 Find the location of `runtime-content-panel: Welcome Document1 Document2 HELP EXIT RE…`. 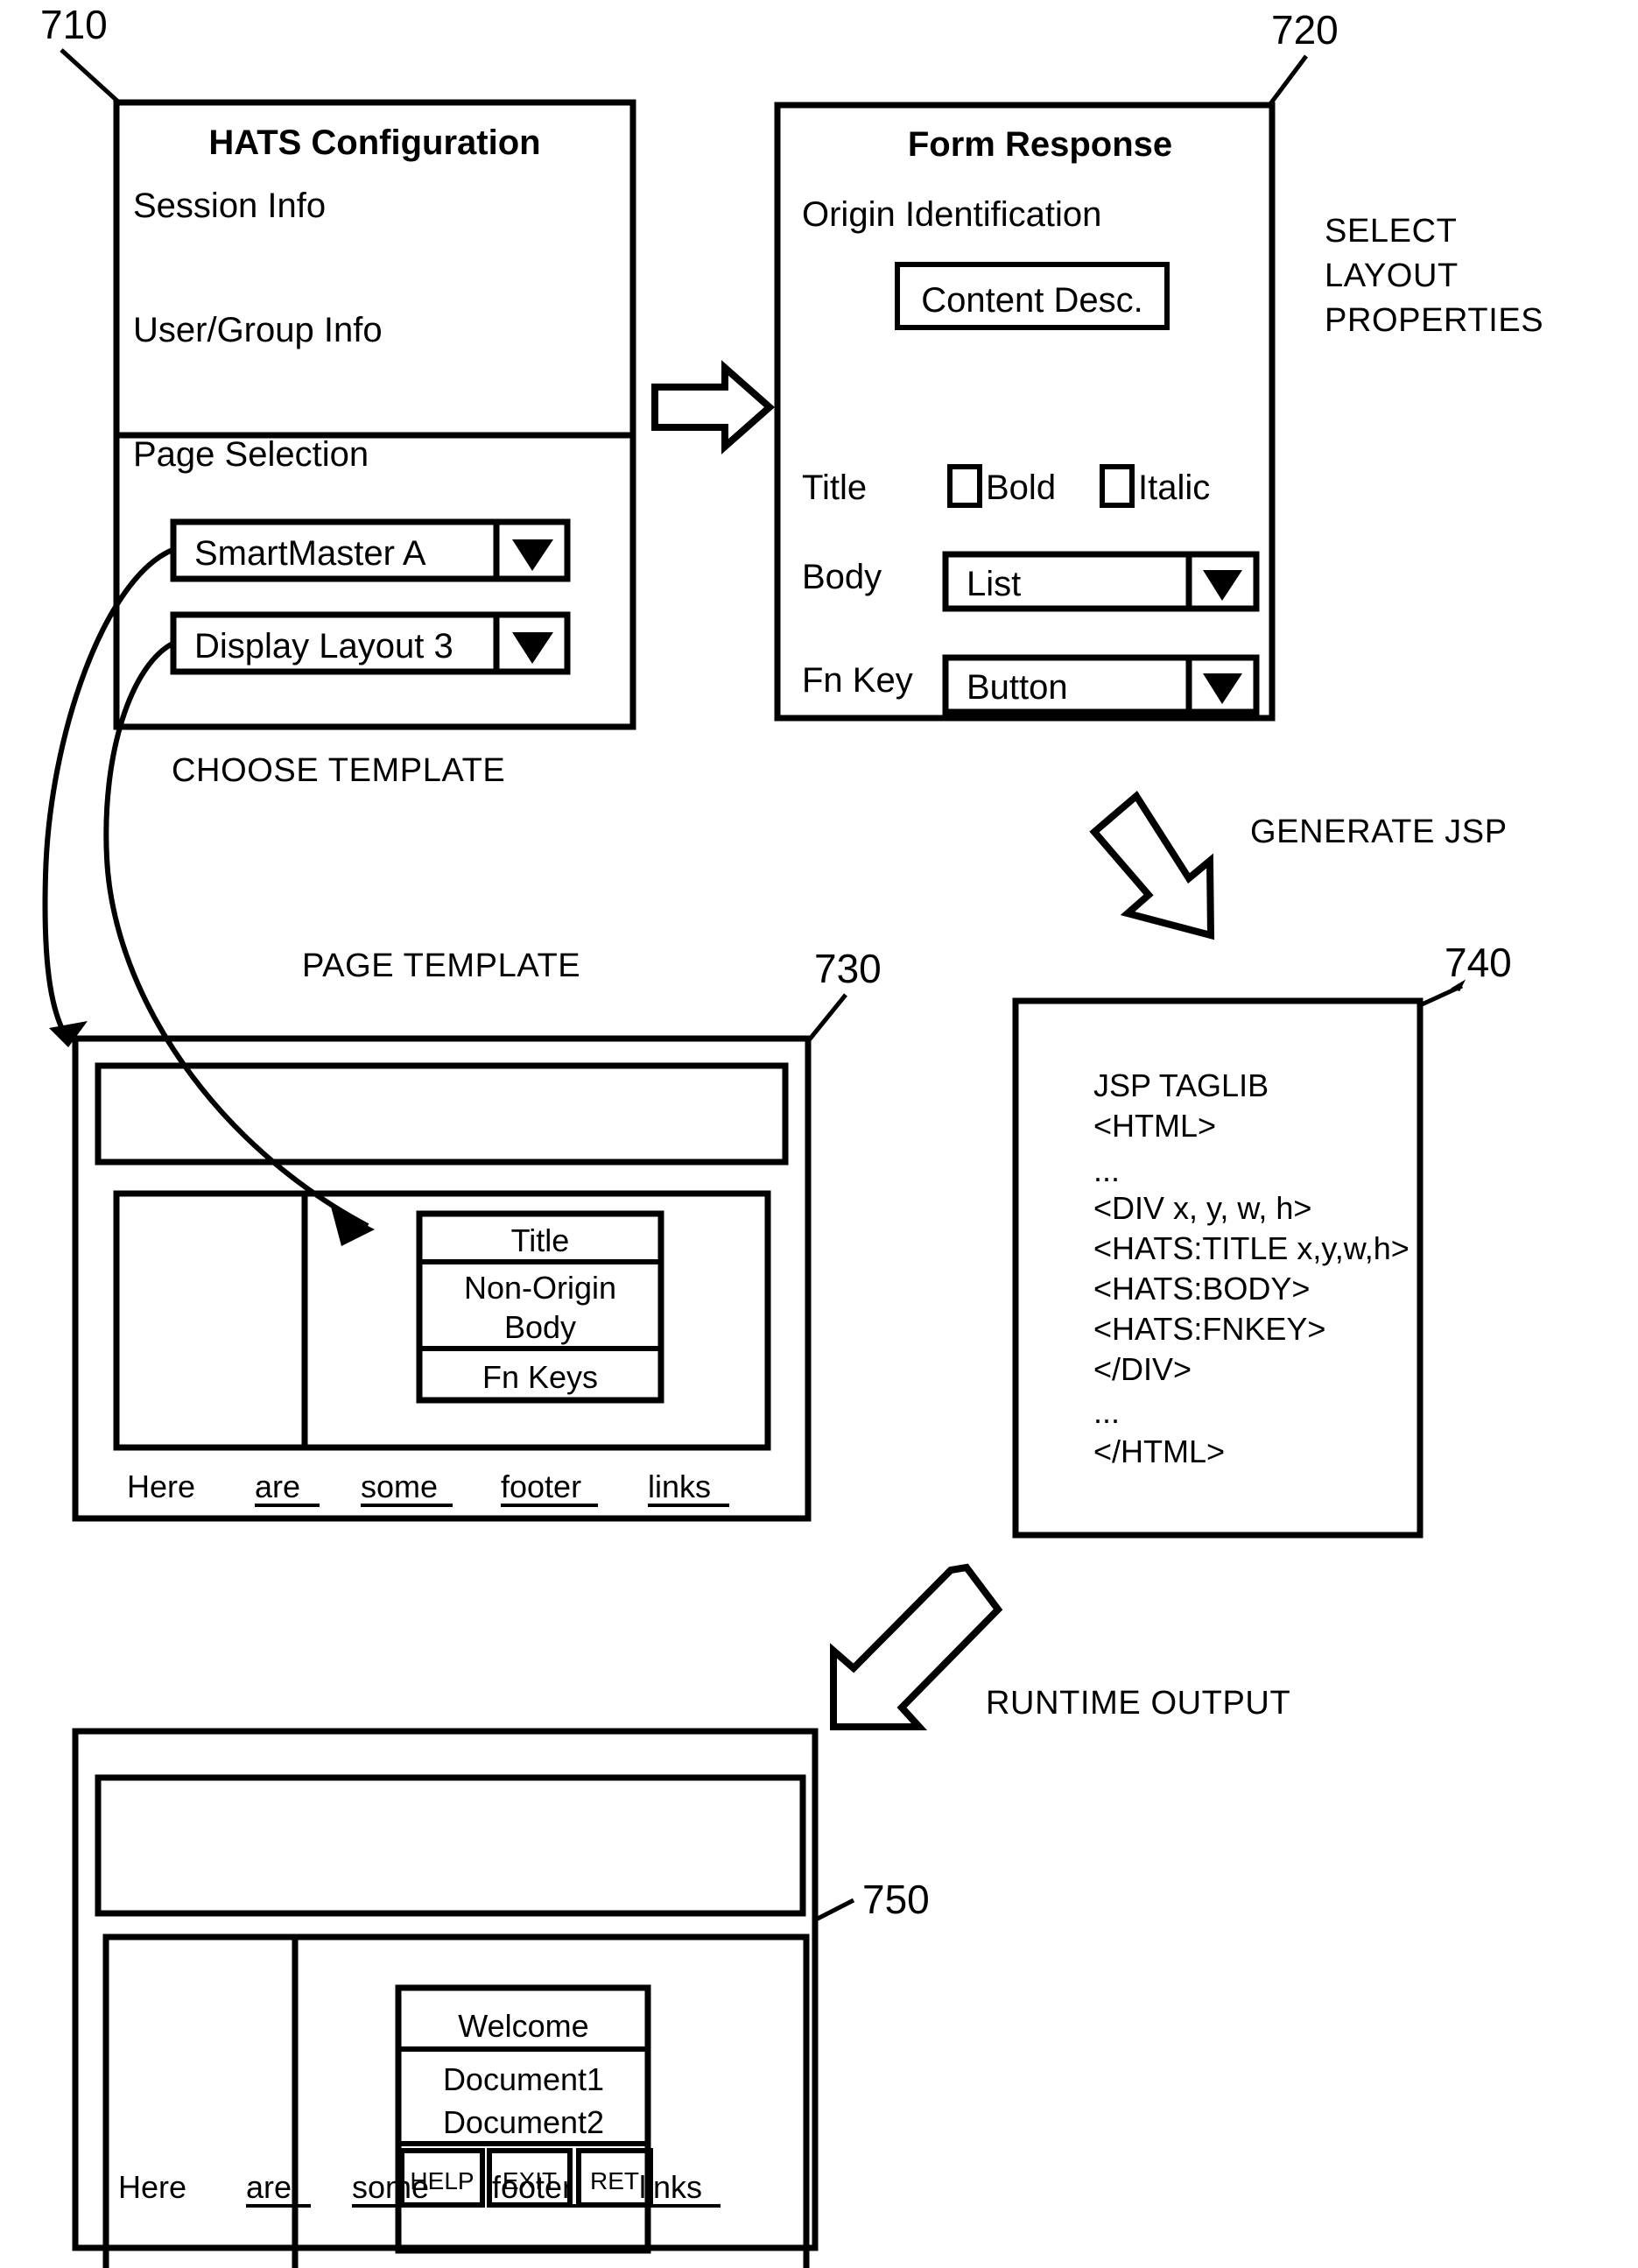

runtime-content-panel: Welcome Document1 Document2 HELP EXIT RE… is located at coordinates (524, 2119).